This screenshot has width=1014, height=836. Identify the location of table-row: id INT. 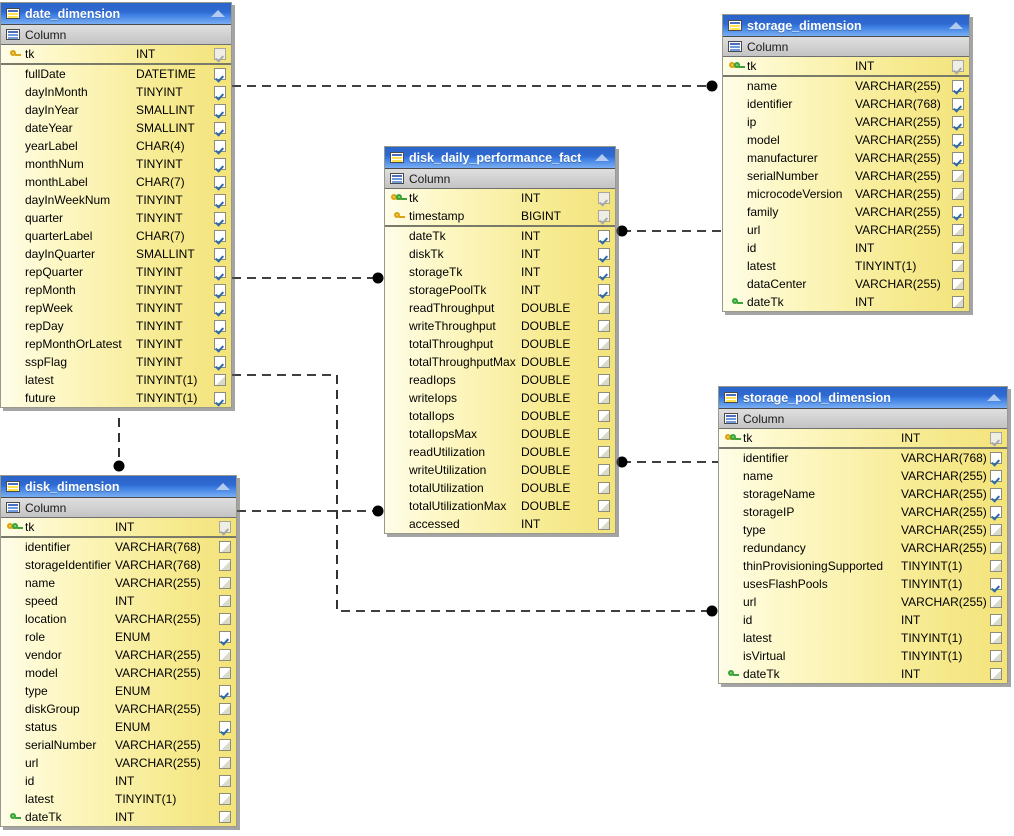
(863, 620).